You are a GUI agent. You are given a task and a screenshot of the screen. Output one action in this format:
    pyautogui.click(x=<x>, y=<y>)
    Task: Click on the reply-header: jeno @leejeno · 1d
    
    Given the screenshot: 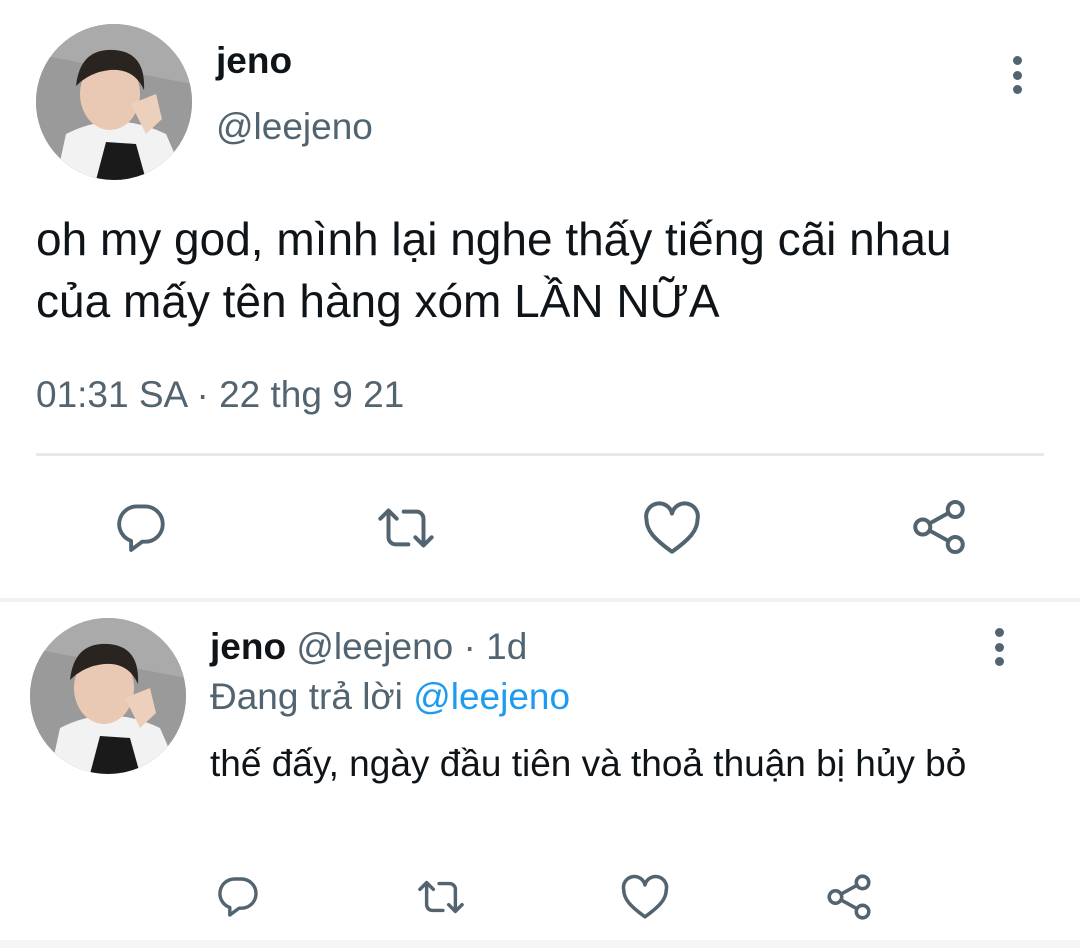 What is the action you would take?
    pyautogui.click(x=368, y=647)
    